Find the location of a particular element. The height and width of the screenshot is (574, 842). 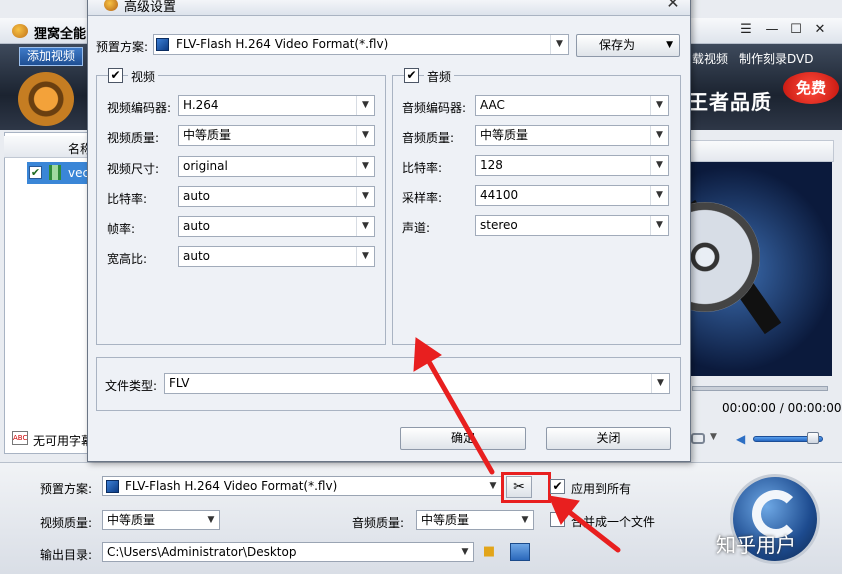

volume-slider-thumb is located at coordinates (812, 438).